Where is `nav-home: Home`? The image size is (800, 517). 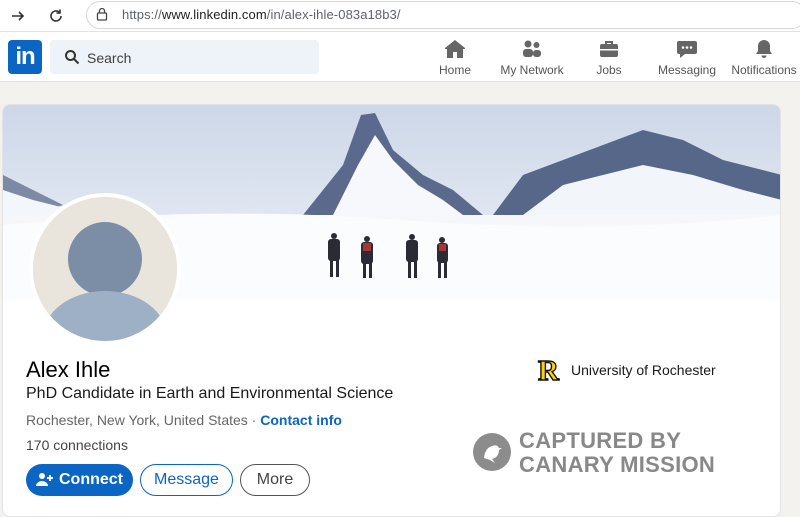 nav-home: Home is located at coordinates (455, 58).